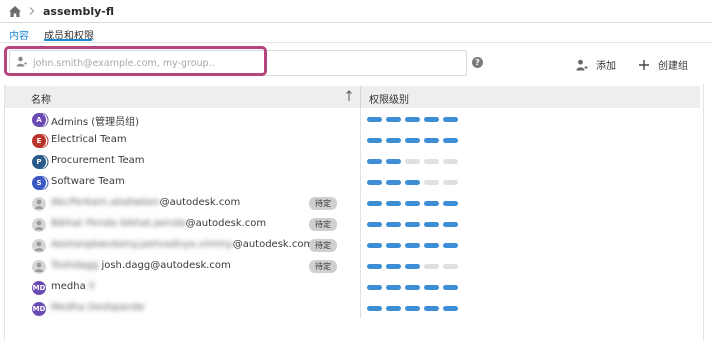 The height and width of the screenshot is (340, 712). Describe the element at coordinates (352, 287) in the screenshot. I see `table-row: MD medha ll` at that location.